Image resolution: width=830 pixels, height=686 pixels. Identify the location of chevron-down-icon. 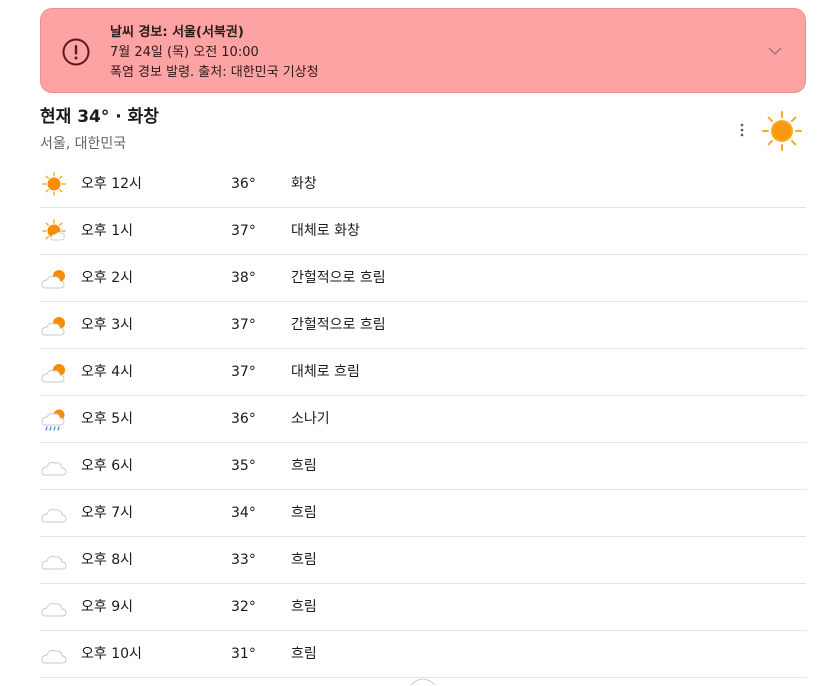
(775, 51).